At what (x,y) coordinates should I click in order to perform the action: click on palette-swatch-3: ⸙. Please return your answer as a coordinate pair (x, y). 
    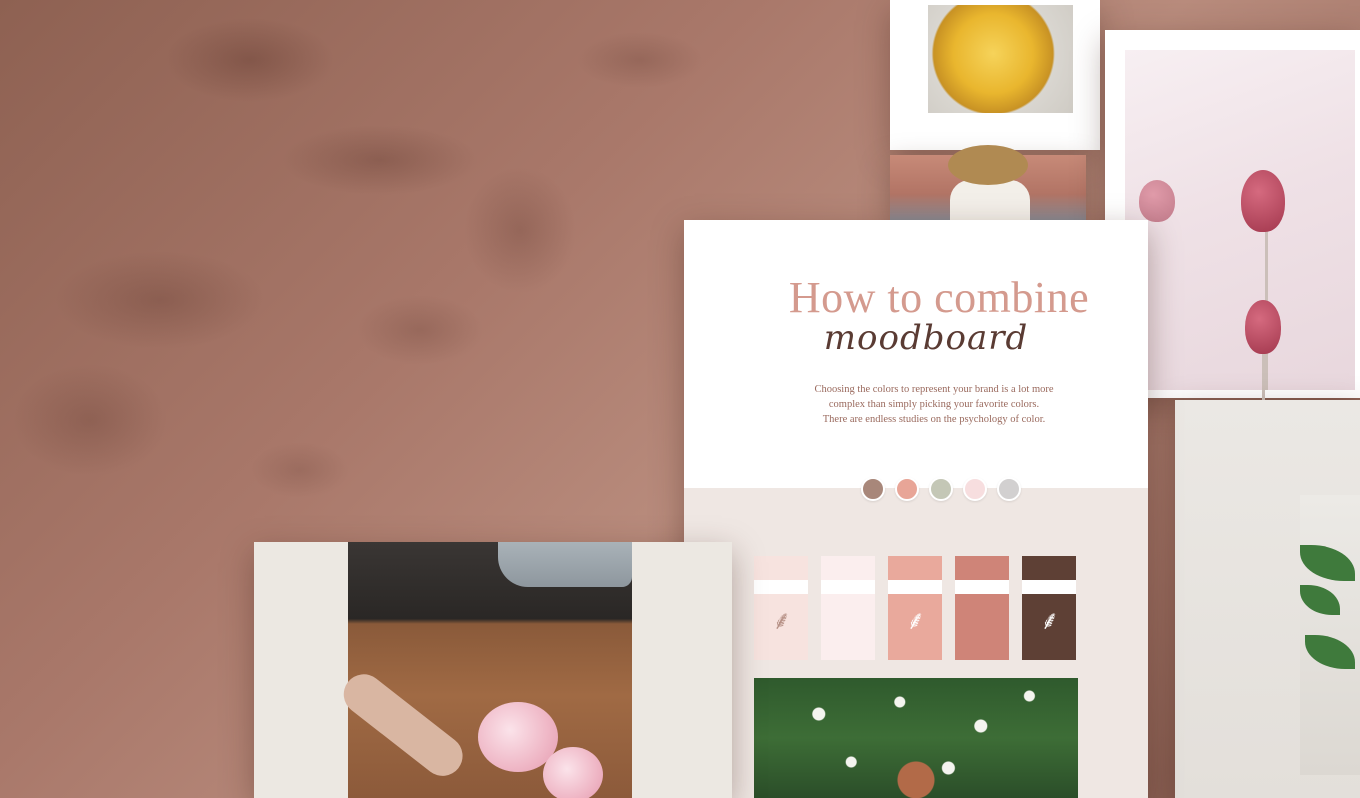
    Looking at the image, I should click on (915, 608).